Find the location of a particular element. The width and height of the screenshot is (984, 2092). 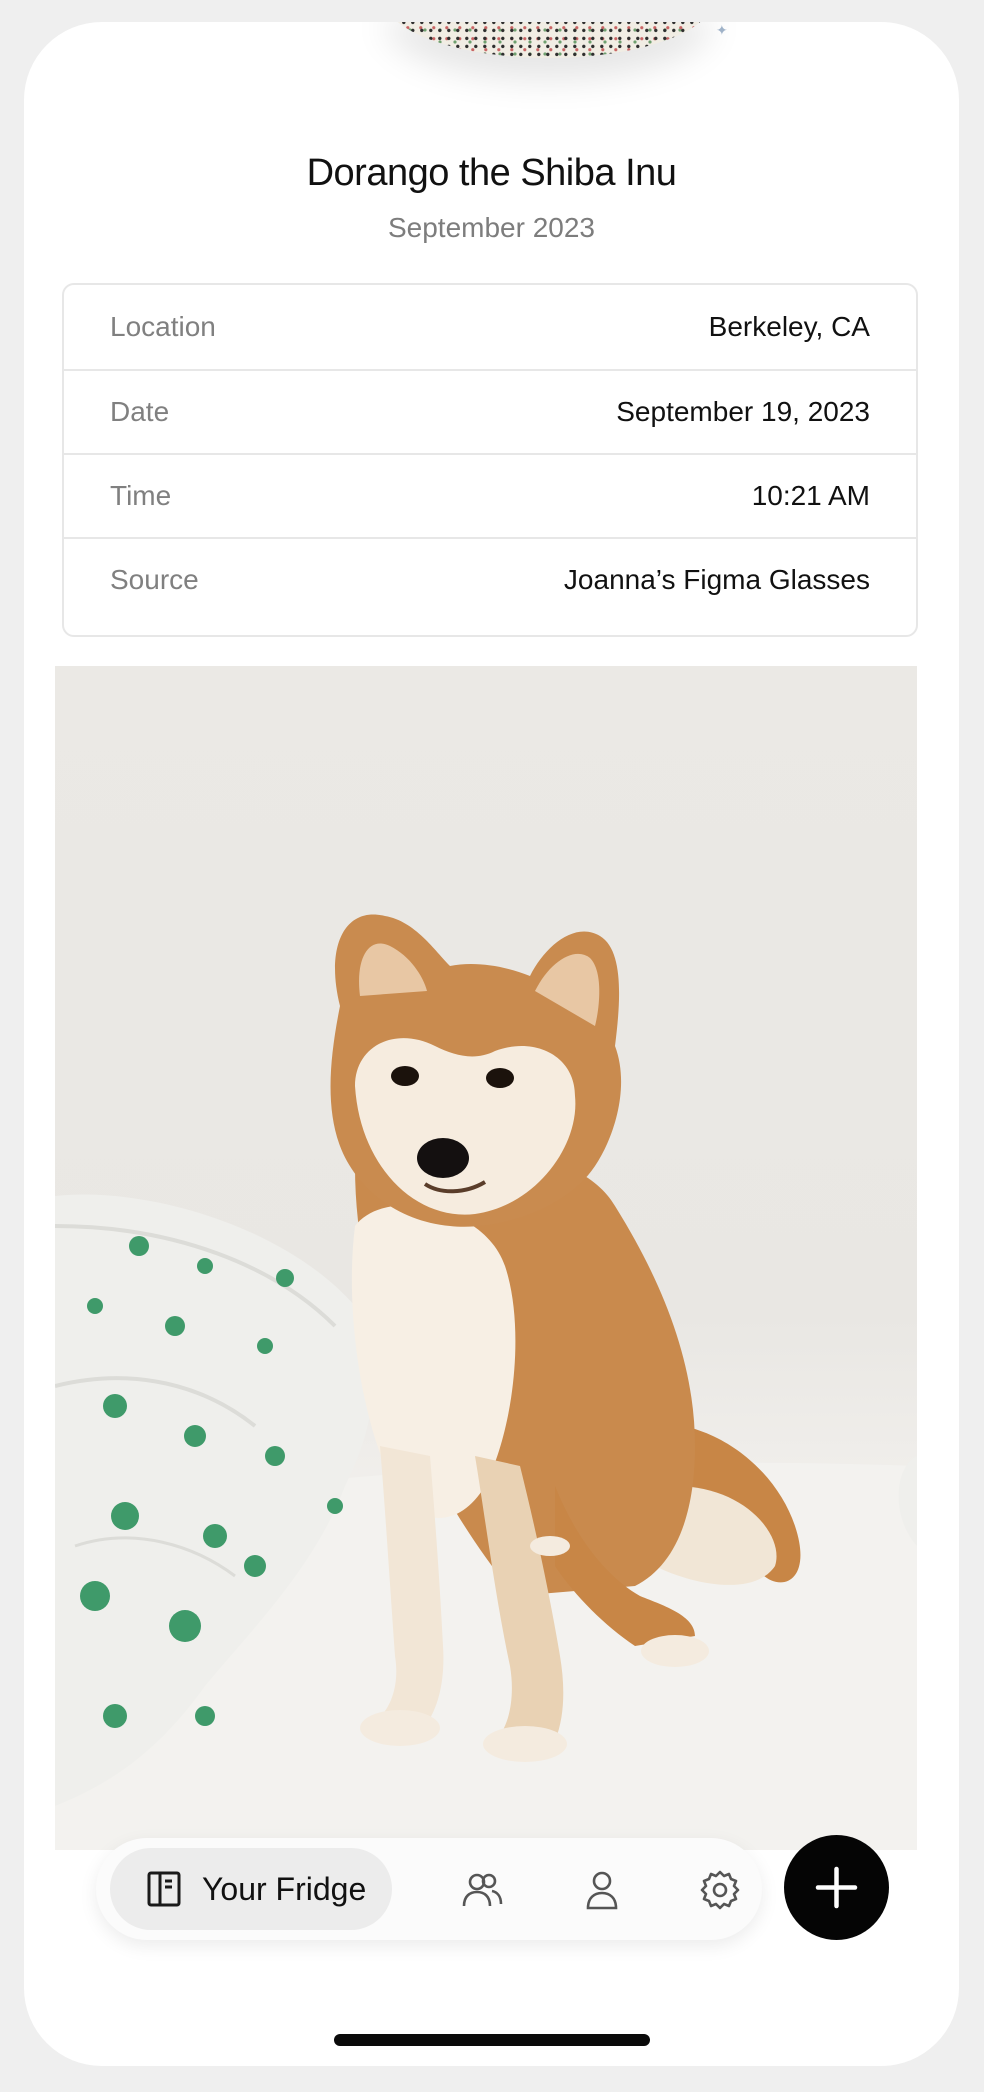

detail-value: Berkeley, CA is located at coordinates (789, 326).